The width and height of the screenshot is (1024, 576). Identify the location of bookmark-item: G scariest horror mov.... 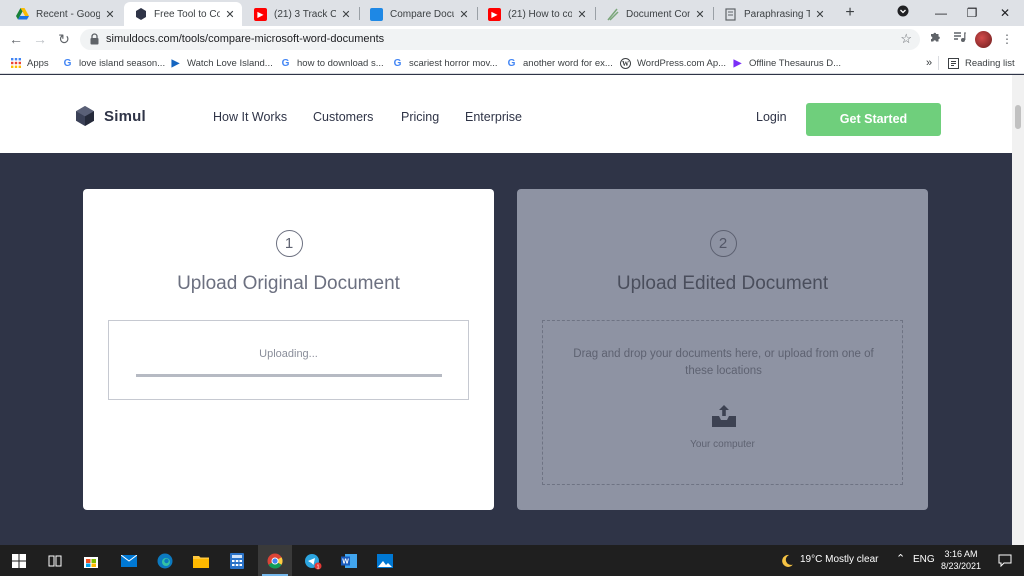
(445, 63).